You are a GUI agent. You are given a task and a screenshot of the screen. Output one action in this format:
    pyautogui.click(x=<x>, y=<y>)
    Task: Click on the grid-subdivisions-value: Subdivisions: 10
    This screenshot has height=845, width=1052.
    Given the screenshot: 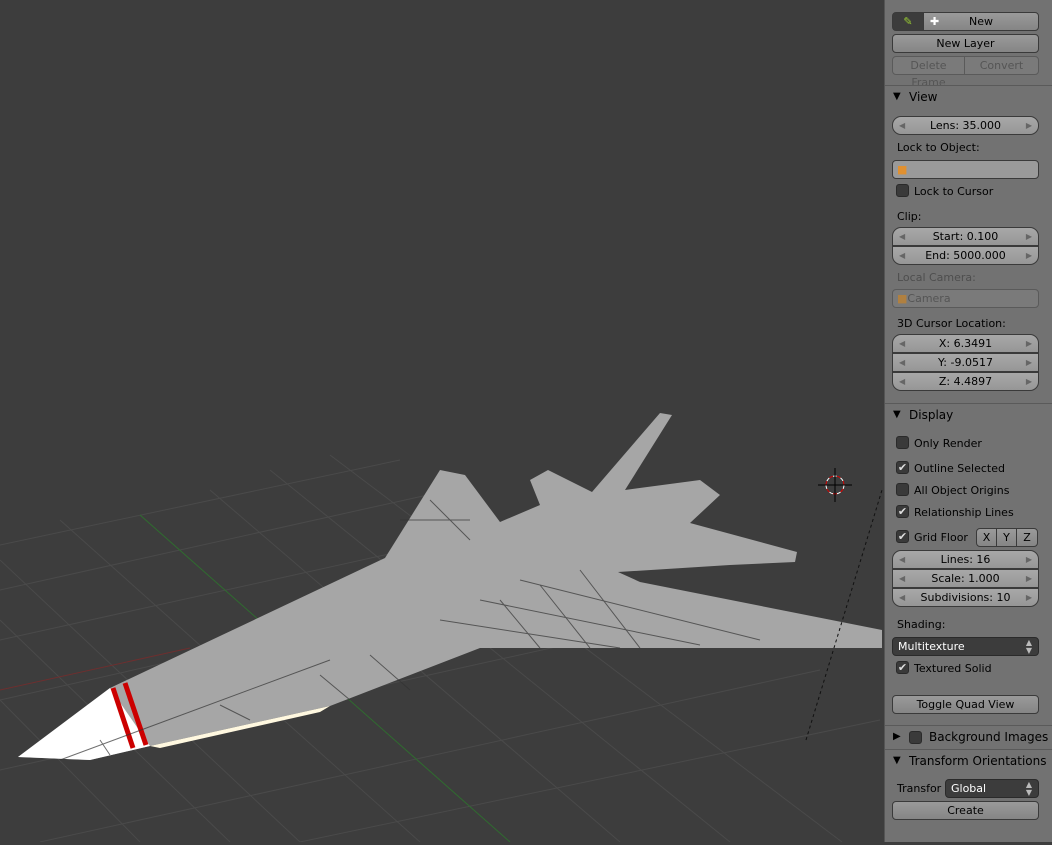 What is the action you would take?
    pyautogui.click(x=965, y=597)
    